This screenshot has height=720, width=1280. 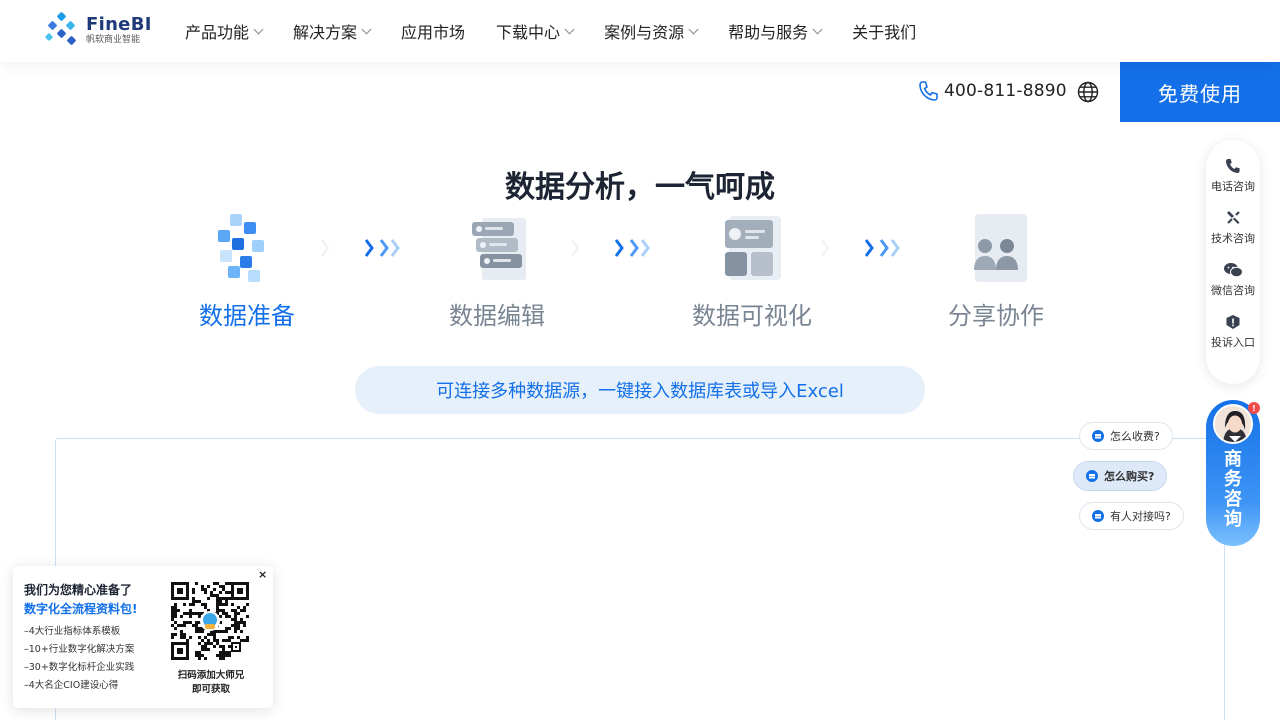 What do you see at coordinates (60, 28) in the screenshot?
I see `logo-mark-icon` at bounding box center [60, 28].